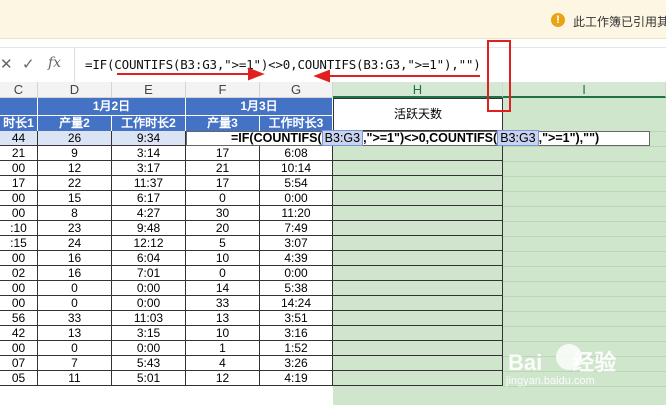  What do you see at coordinates (321, 76) in the screenshot?
I see `arrow-left-head` at bounding box center [321, 76].